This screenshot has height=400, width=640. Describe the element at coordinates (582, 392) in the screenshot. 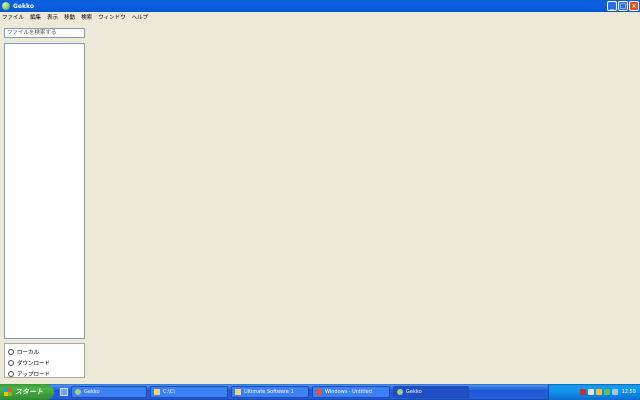

I see `tray-app-icon` at that location.